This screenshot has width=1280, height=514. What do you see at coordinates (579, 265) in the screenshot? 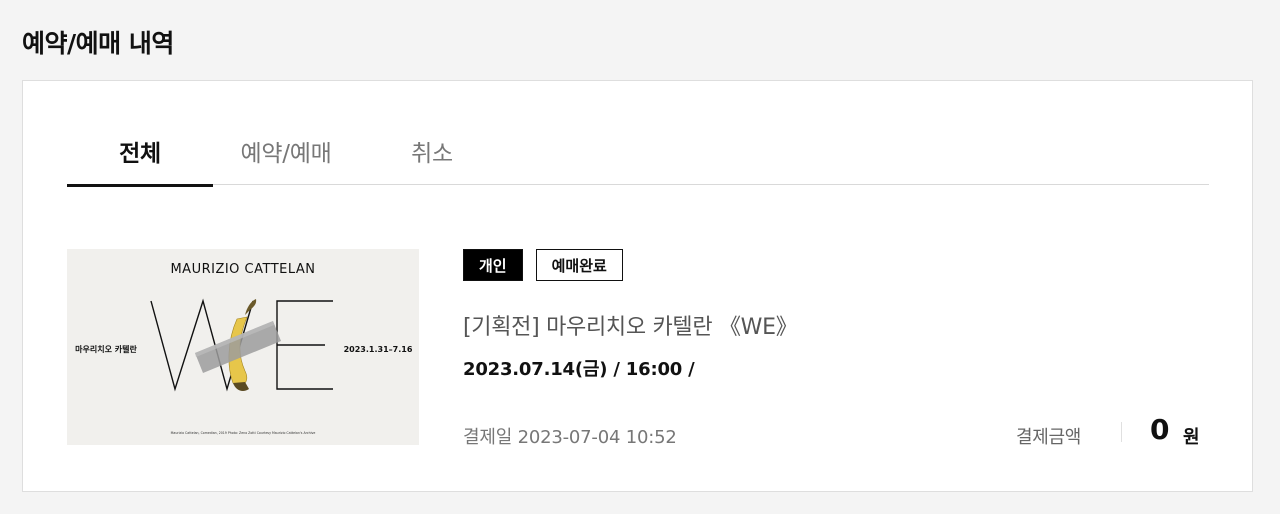
I see `booking-status-badge: 예매완료` at bounding box center [579, 265].